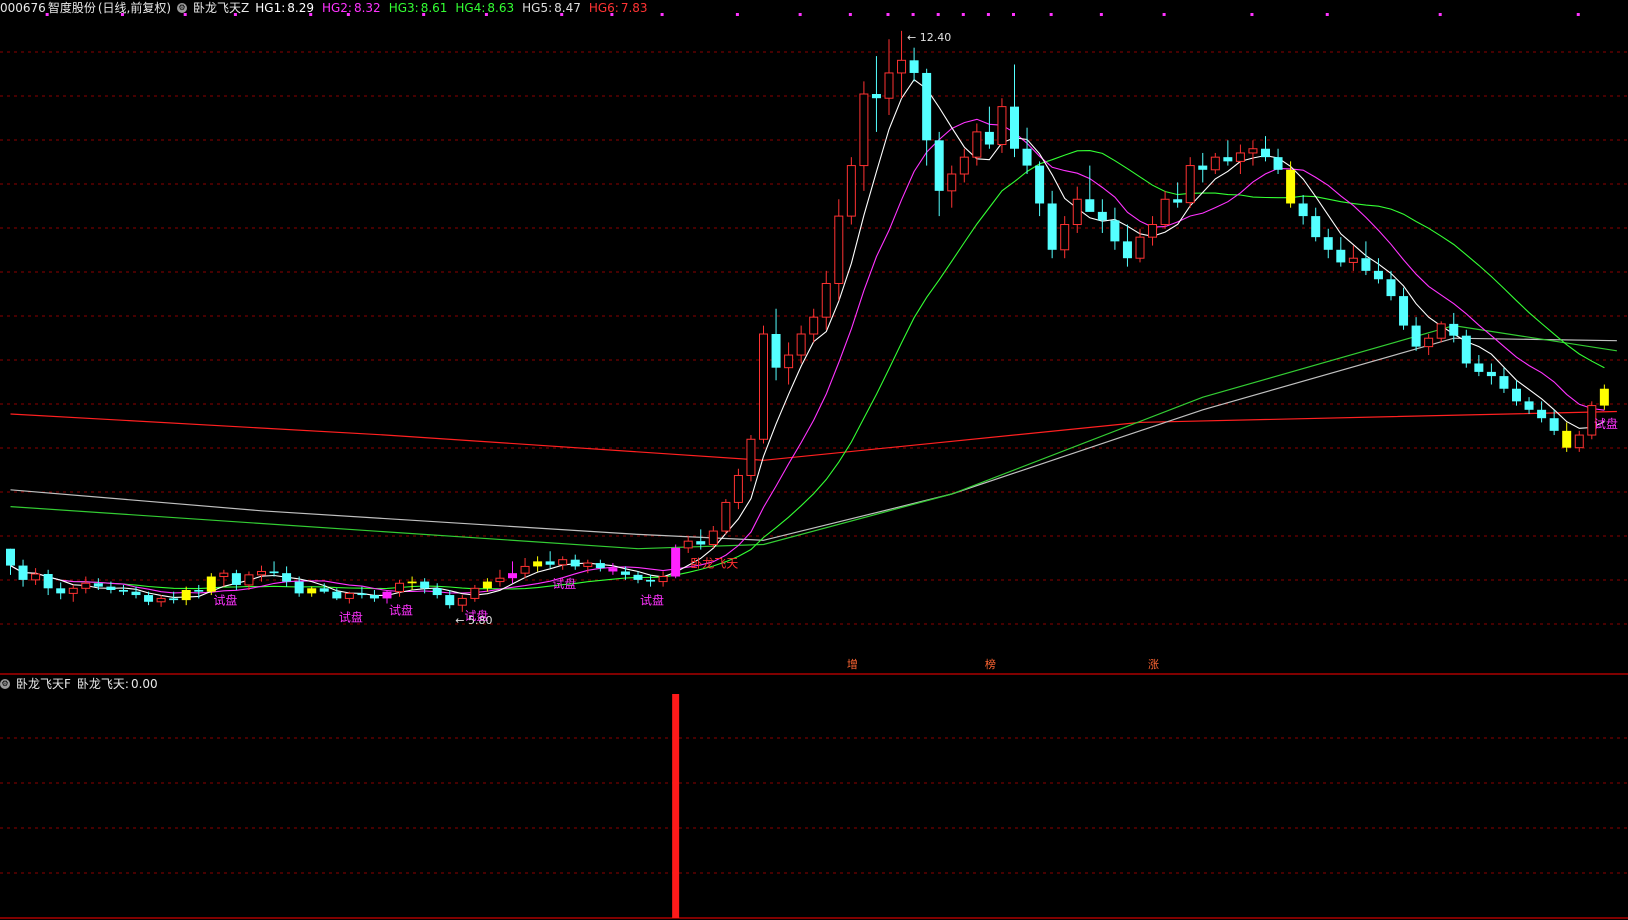  Describe the element at coordinates (182, 8) in the screenshot. I see `settings-icon: ⚙` at that location.